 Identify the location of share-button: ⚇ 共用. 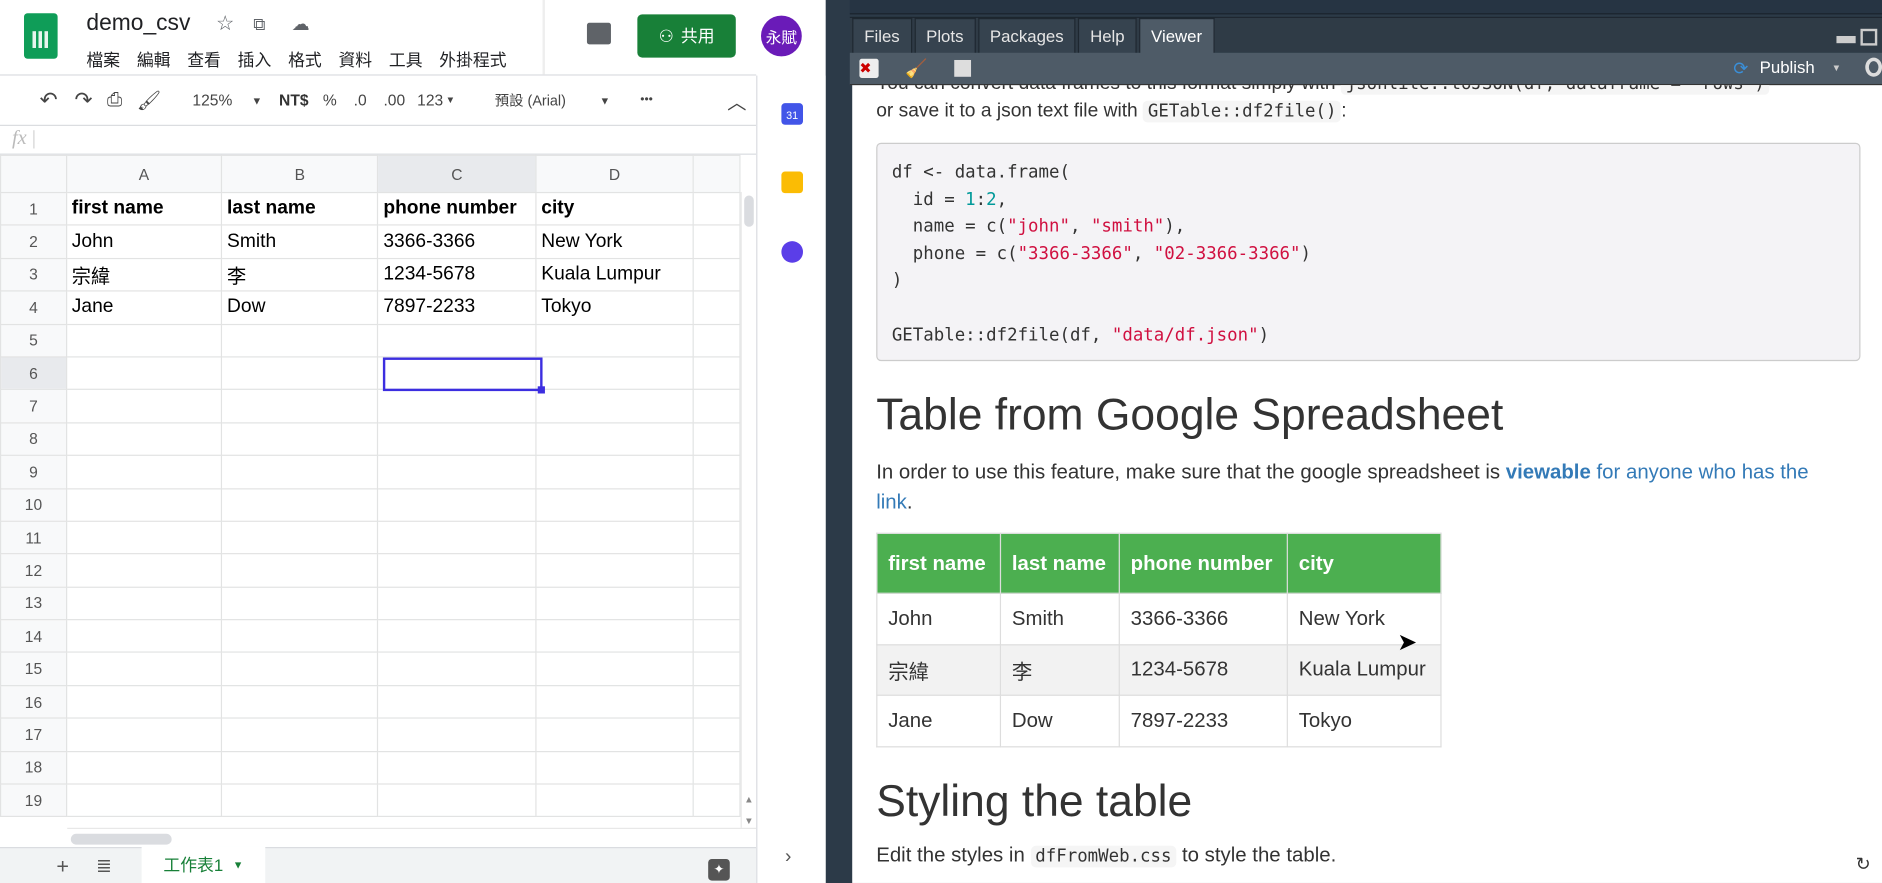
(686, 36).